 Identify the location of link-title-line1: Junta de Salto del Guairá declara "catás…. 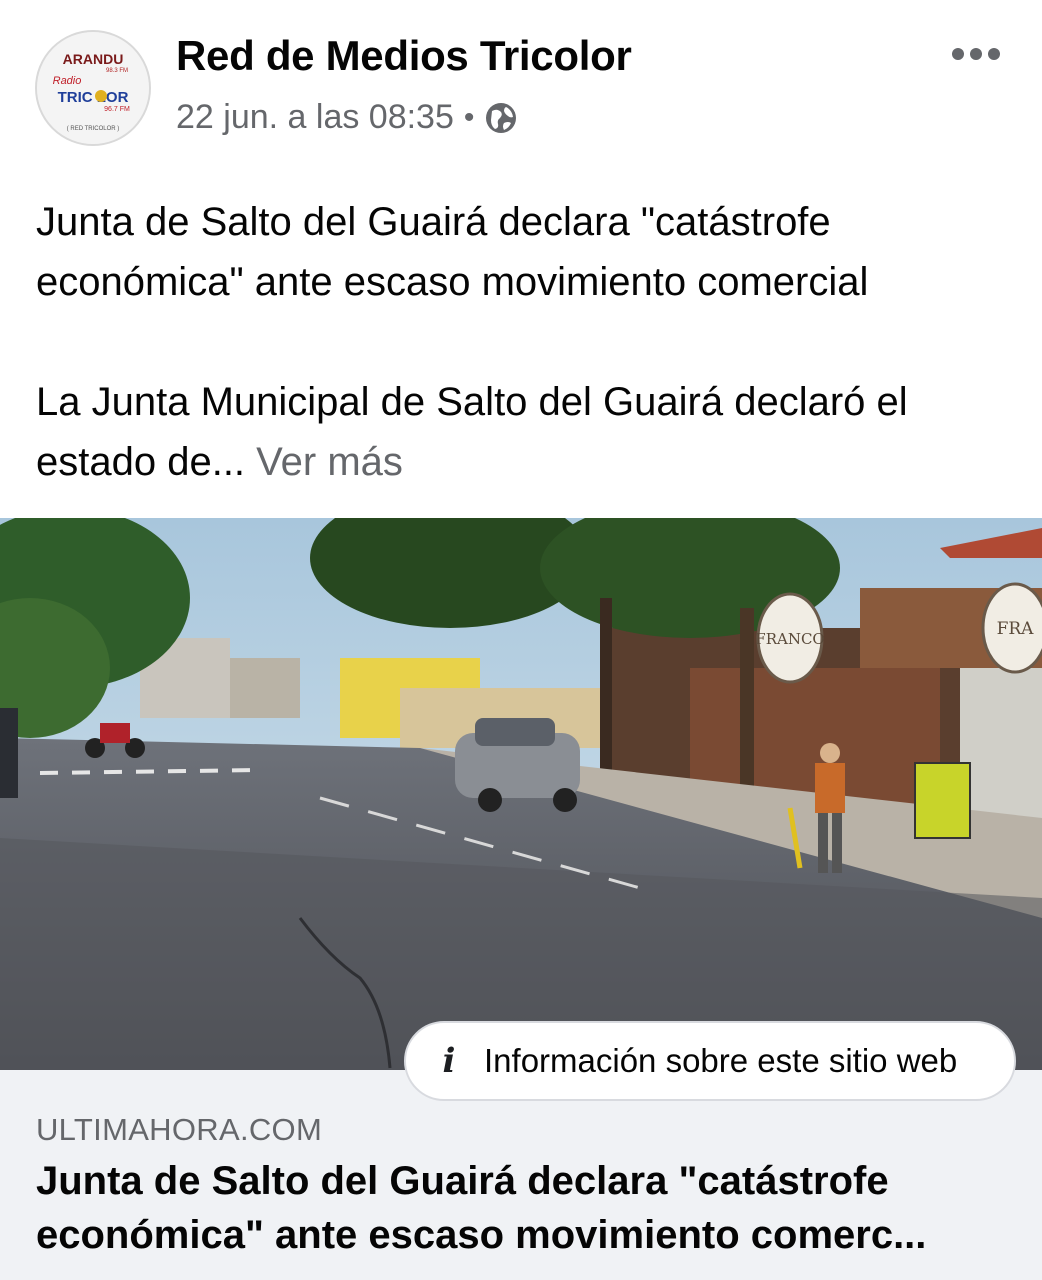
(462, 1181).